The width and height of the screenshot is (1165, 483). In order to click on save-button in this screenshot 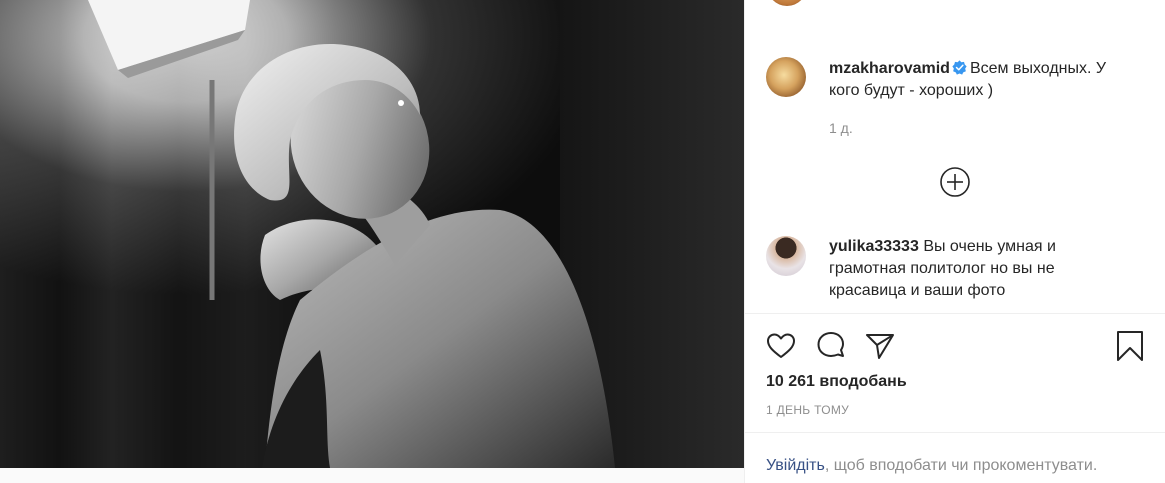, I will do `click(1130, 346)`.